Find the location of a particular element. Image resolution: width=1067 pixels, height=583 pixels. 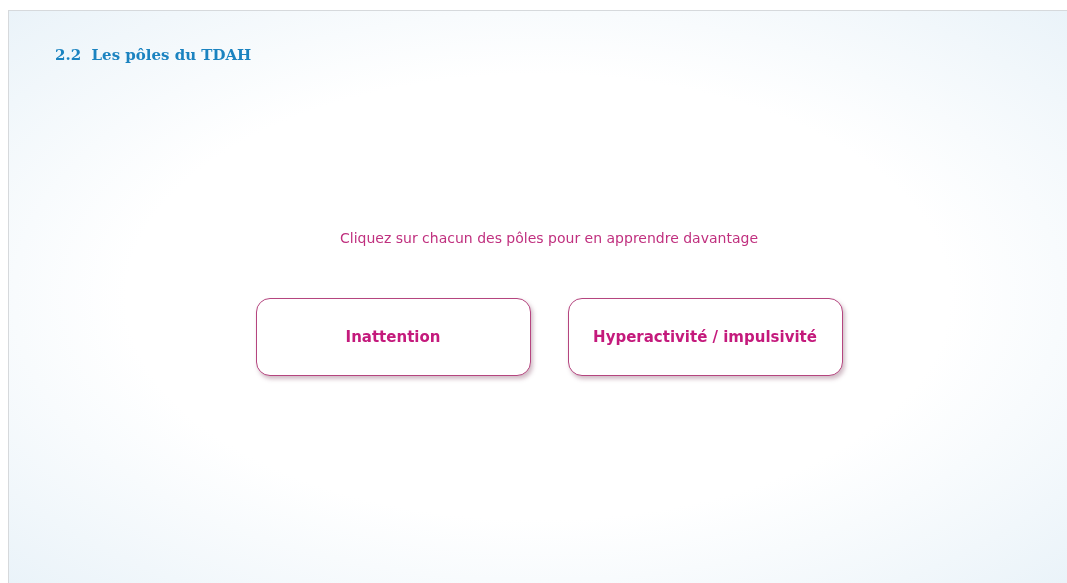

instruction-text: Cliquez sur chacun des pôles pour en apprendre davantage is located at coordinates (549, 238).